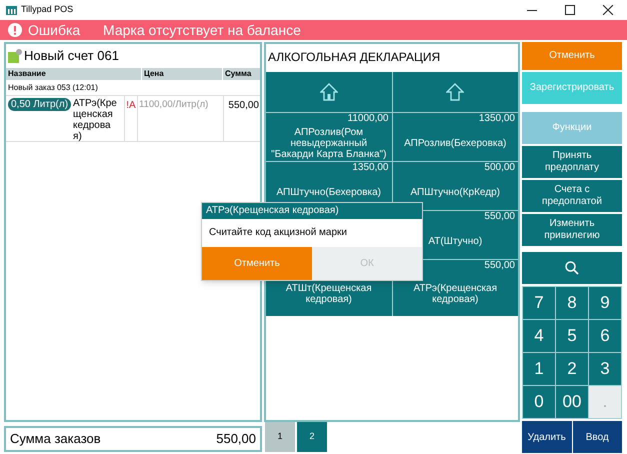  Describe the element at coordinates (55, 30) in the screenshot. I see `error-label: Ошибка` at that location.